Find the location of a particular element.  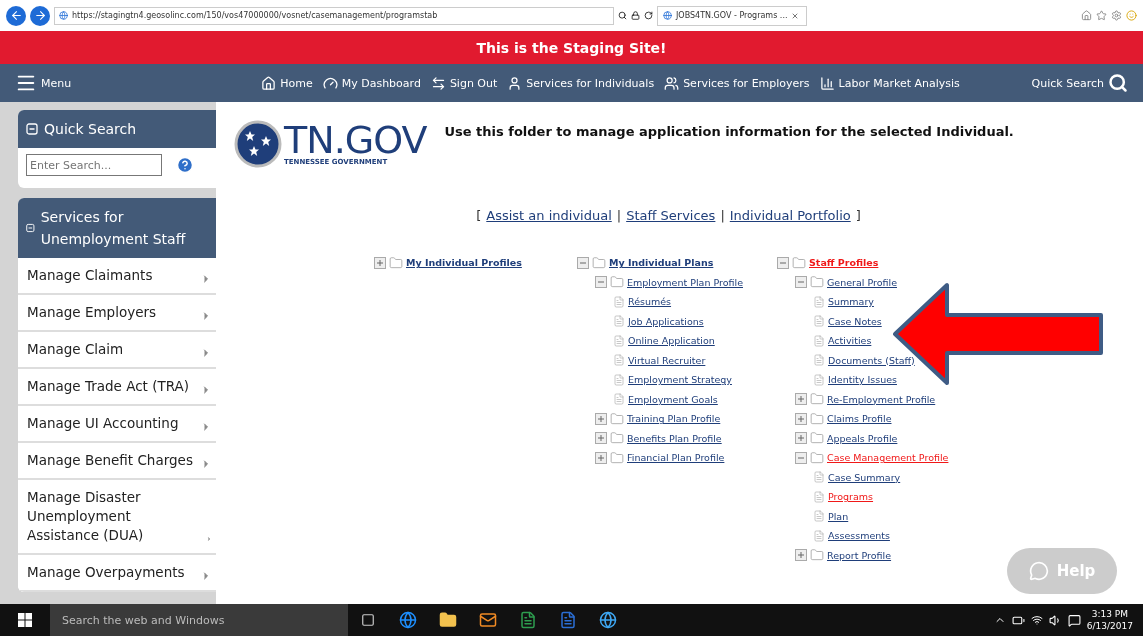

person-icon is located at coordinates (515, 83).